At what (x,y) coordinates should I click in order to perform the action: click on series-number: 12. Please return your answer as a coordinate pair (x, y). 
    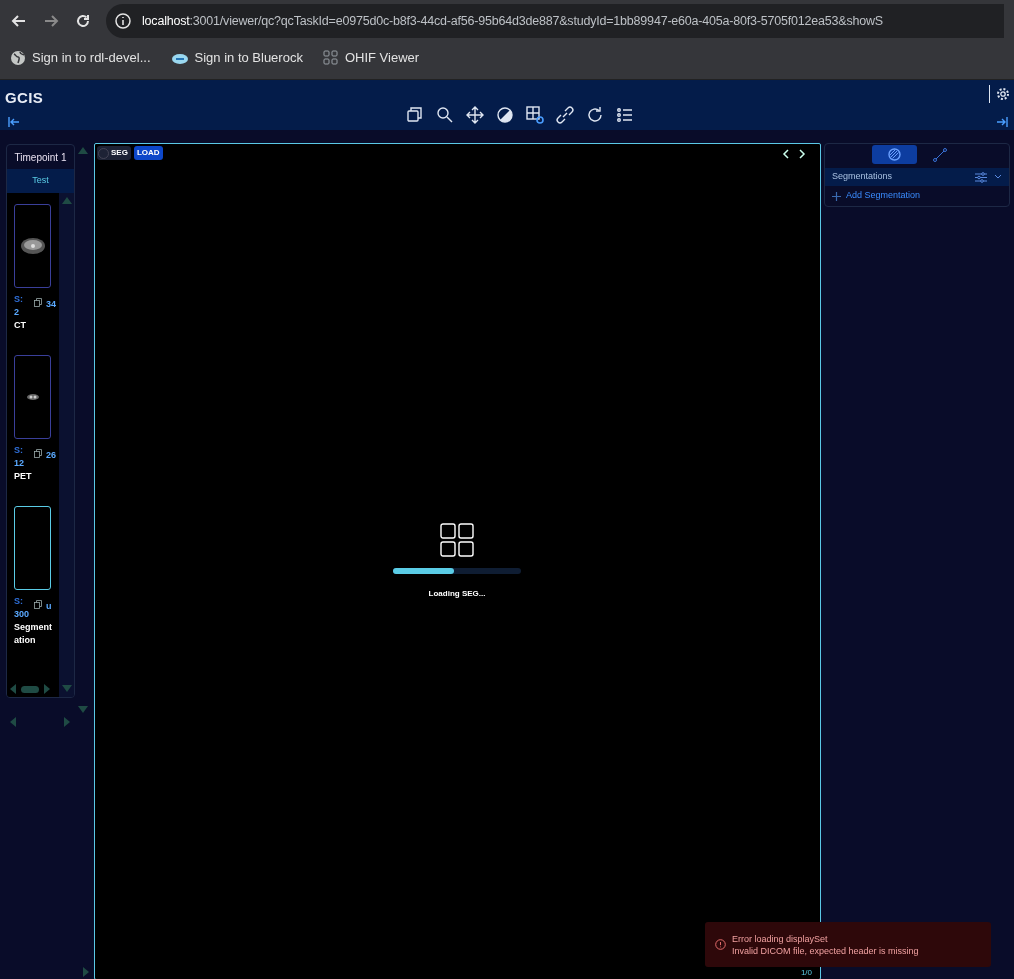
    Looking at the image, I should click on (19, 463).